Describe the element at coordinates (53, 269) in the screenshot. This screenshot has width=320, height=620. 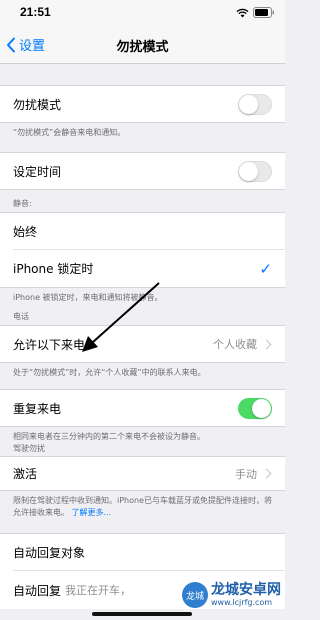
I see `silence-locked-label: iPhone 锁定时` at that location.